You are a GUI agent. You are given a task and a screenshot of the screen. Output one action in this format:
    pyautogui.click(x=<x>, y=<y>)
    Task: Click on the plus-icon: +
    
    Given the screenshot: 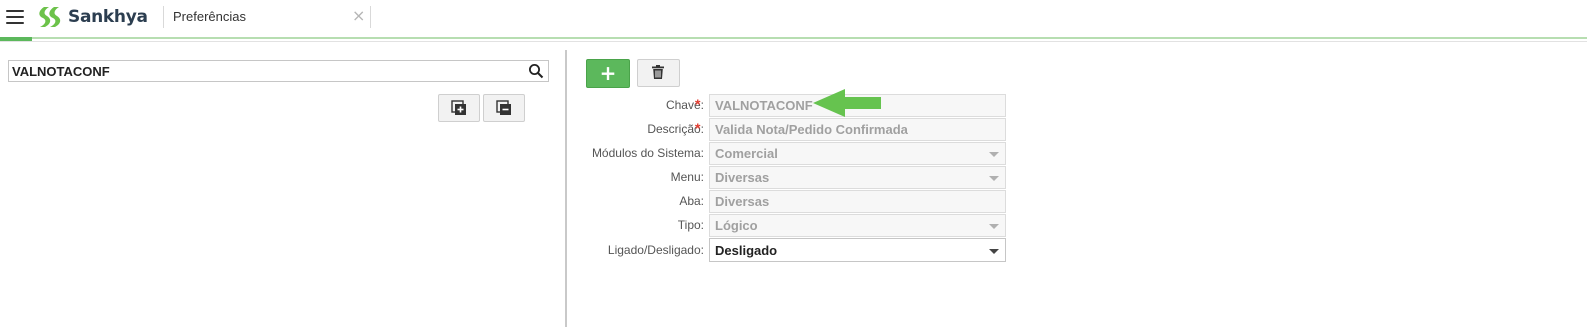 What is the action you would take?
    pyautogui.click(x=608, y=73)
    